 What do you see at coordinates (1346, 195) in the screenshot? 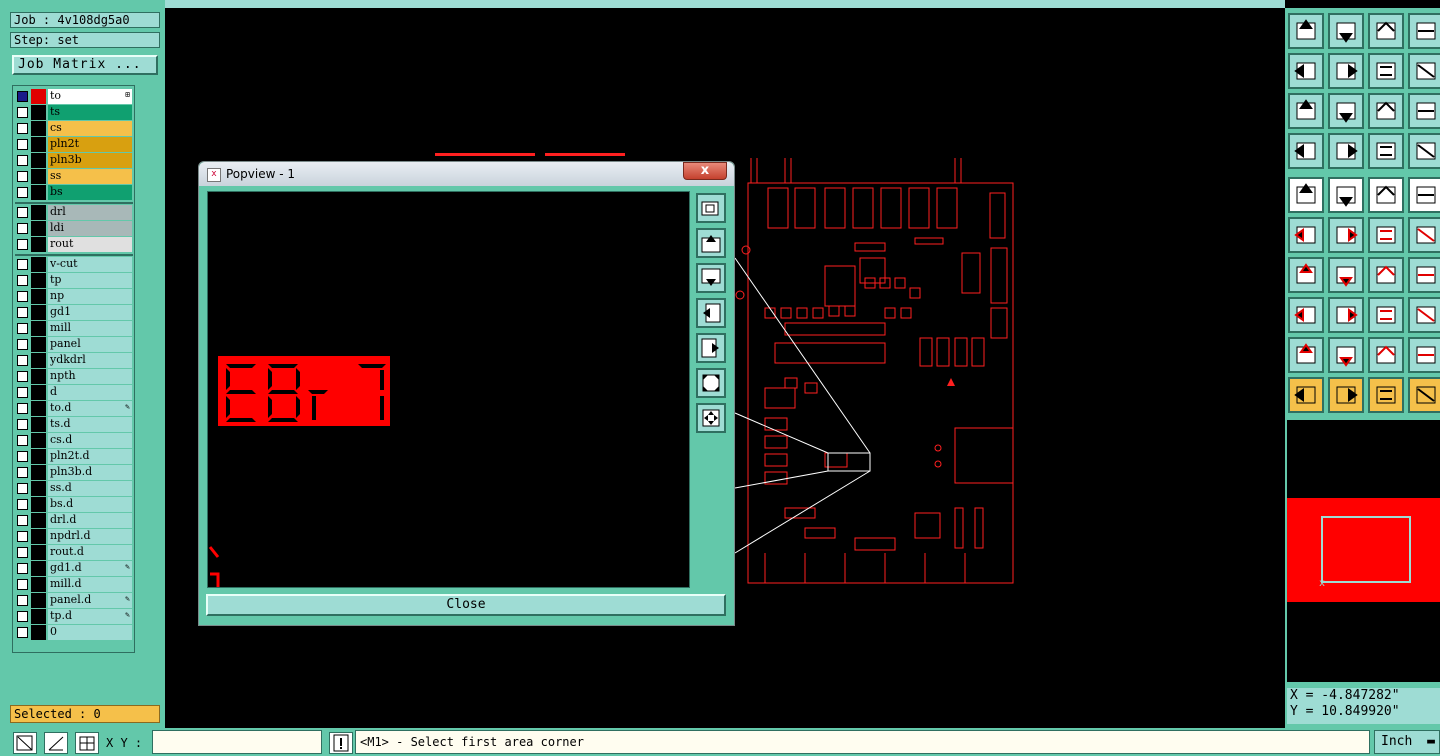
I see `toolbar-button-area-select` at bounding box center [1346, 195].